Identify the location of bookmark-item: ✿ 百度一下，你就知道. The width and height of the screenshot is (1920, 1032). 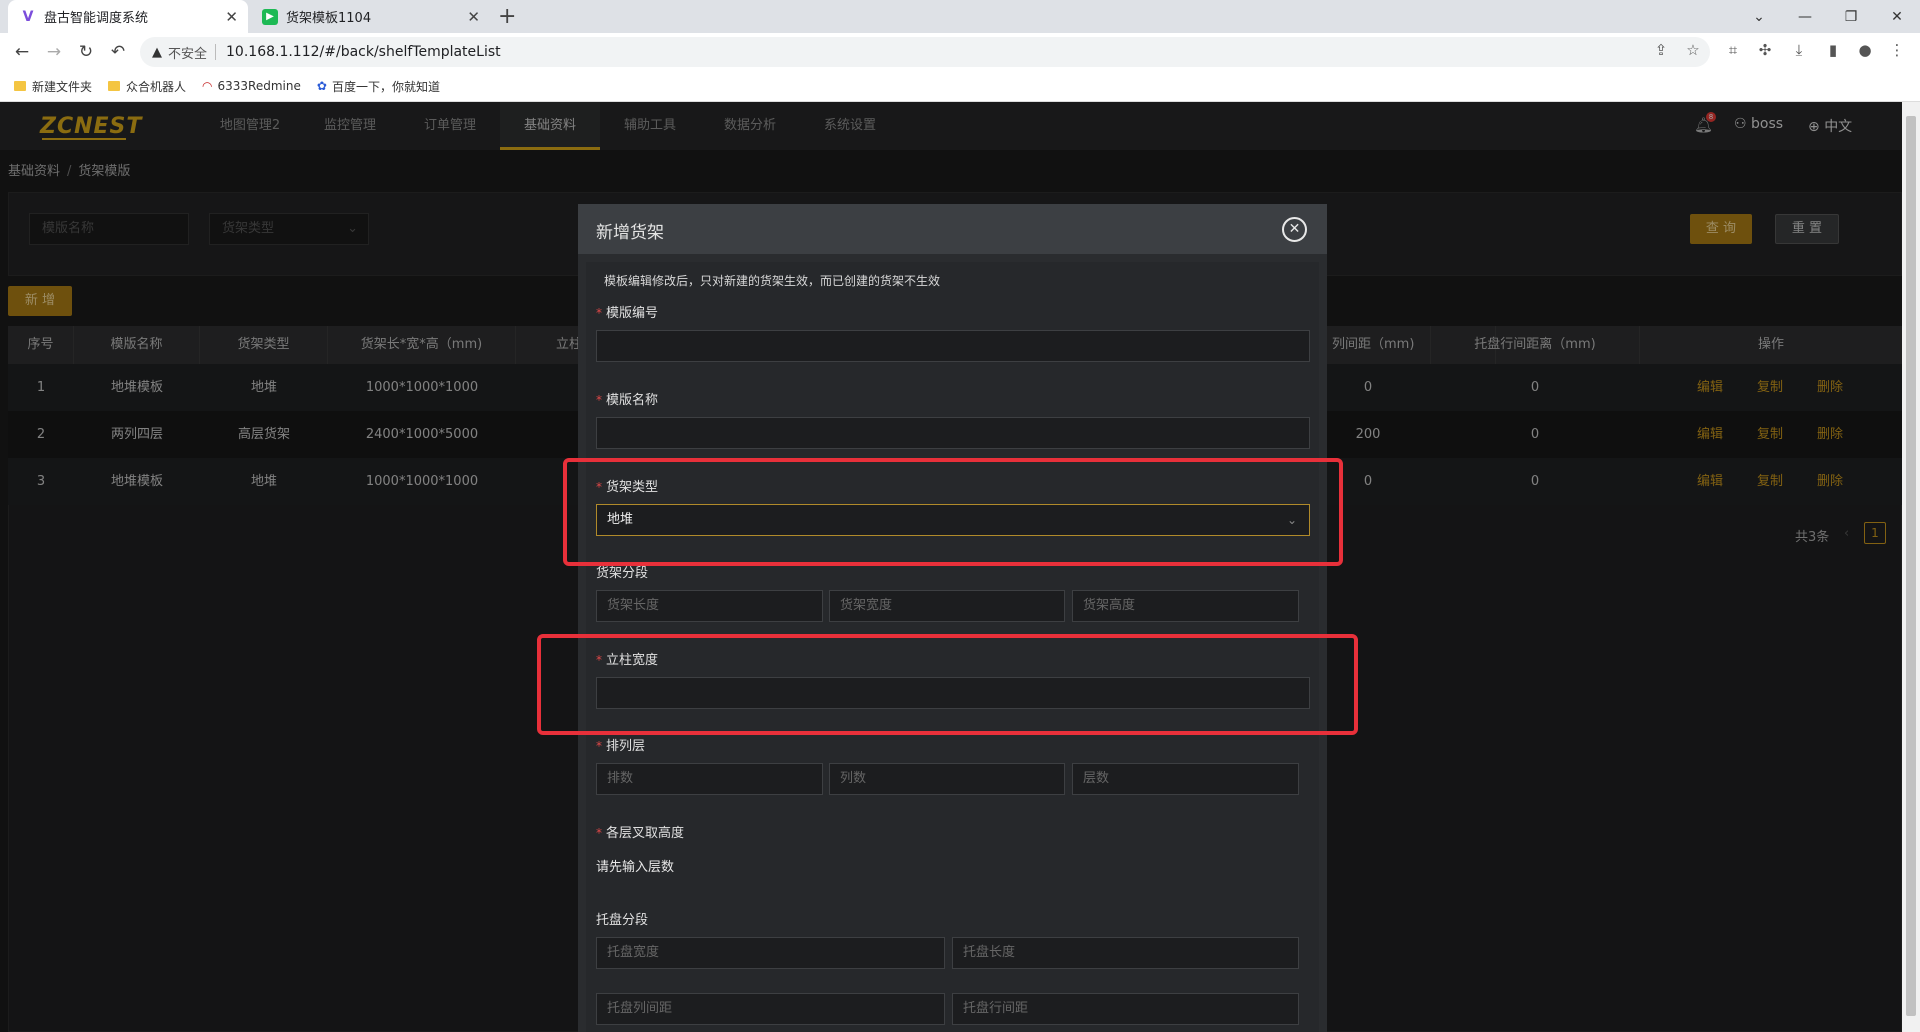
(378, 86).